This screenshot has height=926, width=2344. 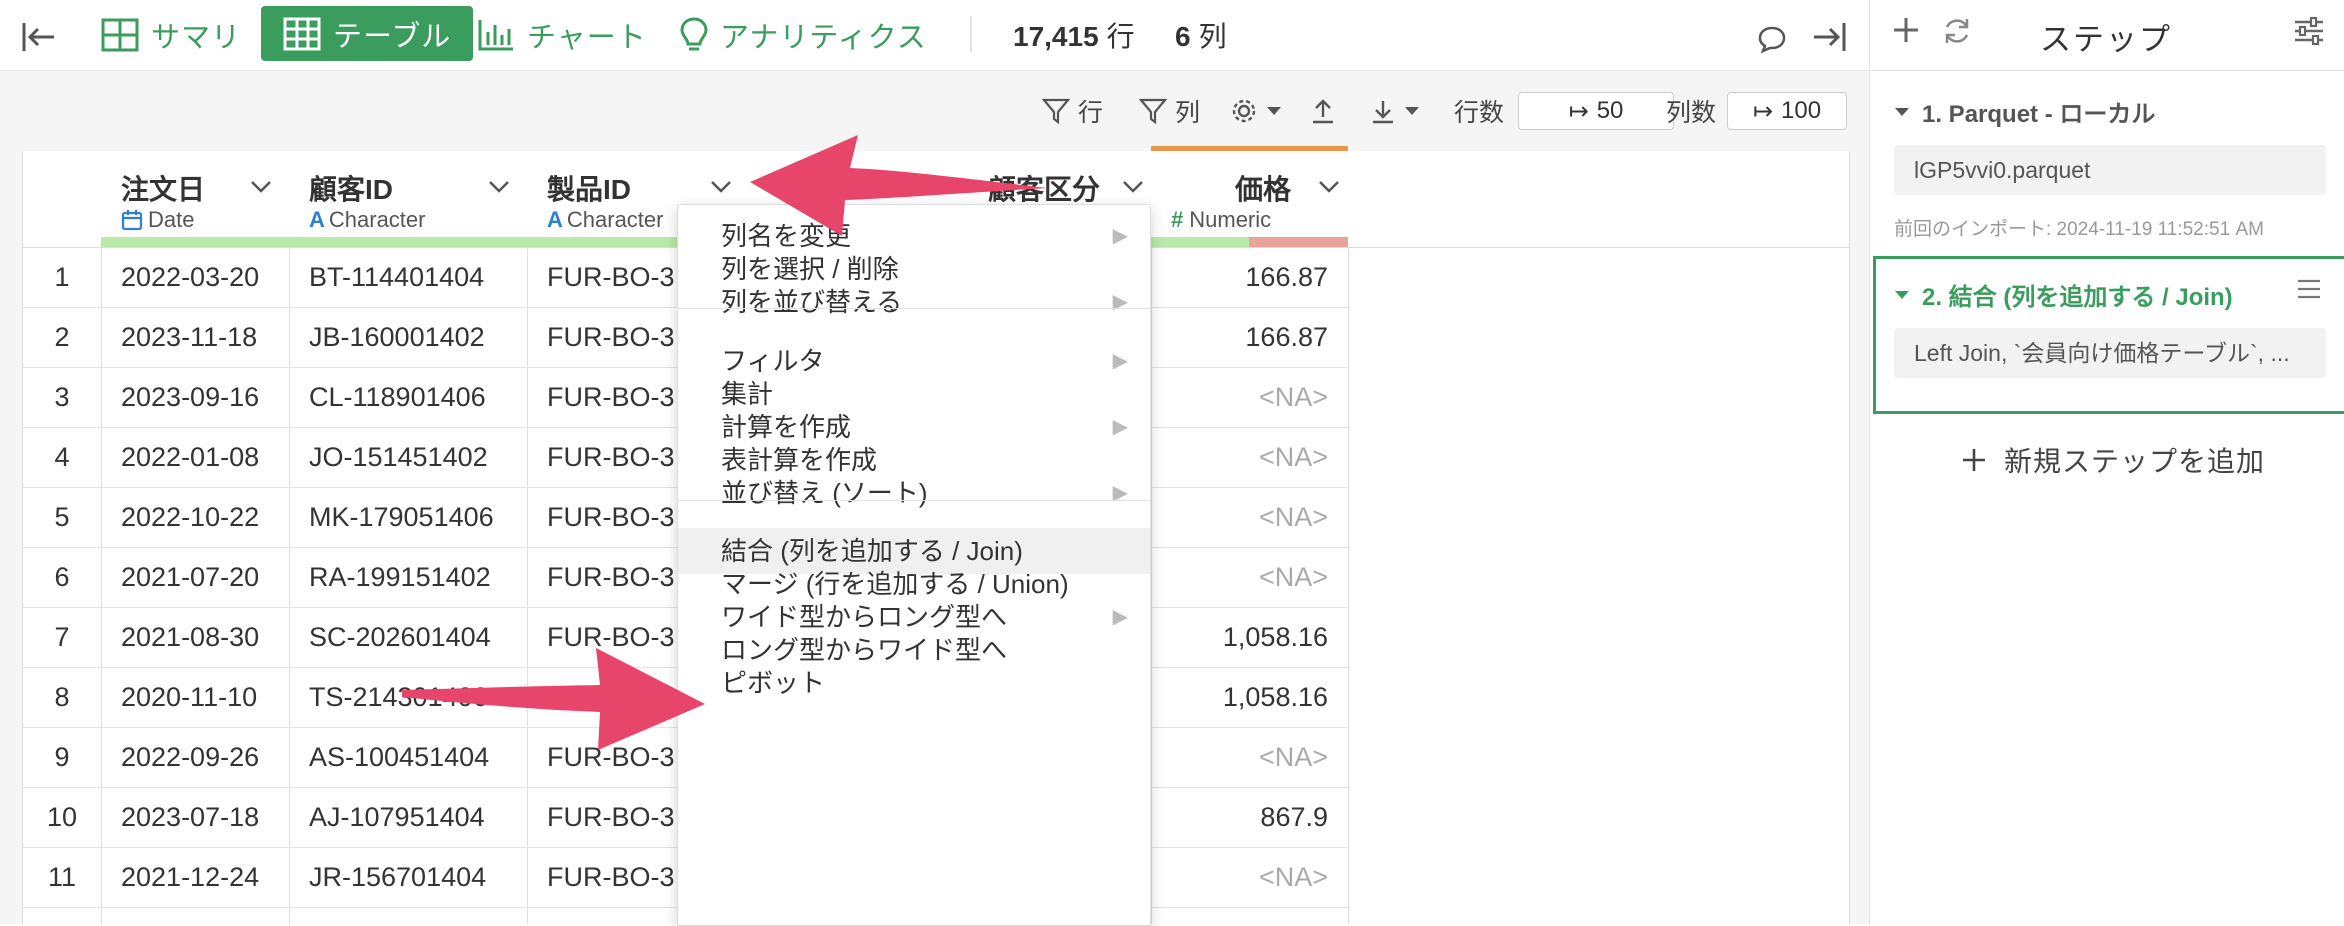 What do you see at coordinates (1835, 37) in the screenshot?
I see `collapse-right-icon` at bounding box center [1835, 37].